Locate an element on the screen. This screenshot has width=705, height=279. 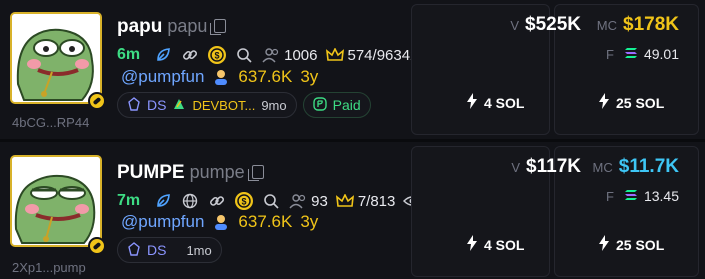
fee-value: 49.01 is located at coordinates (661, 54).